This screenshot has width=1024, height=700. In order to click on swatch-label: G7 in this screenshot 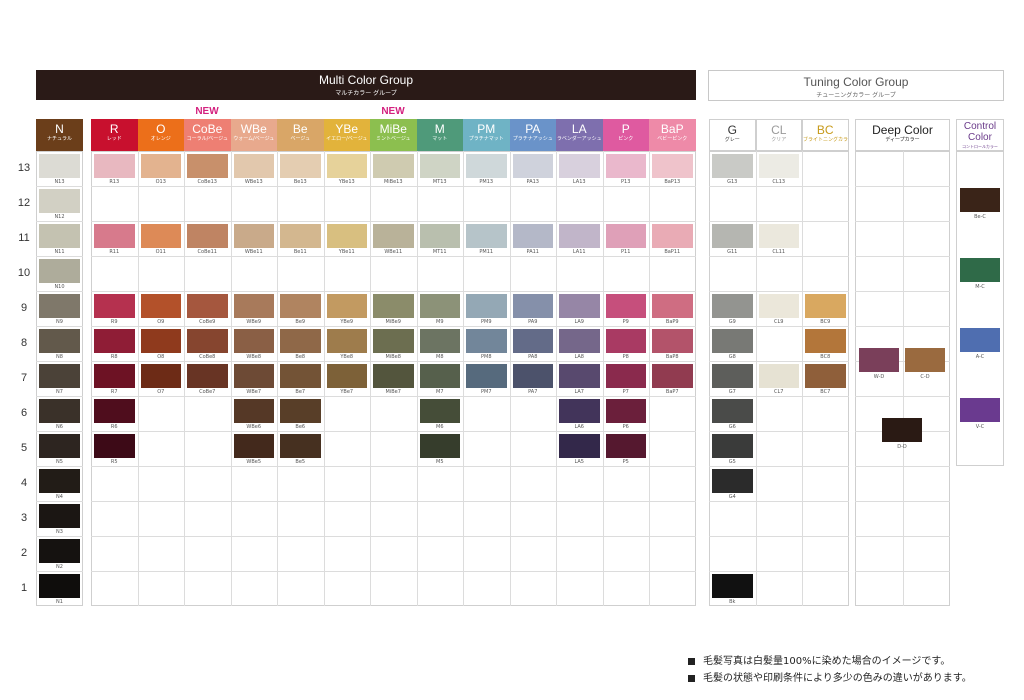, I will do `click(732, 392)`.